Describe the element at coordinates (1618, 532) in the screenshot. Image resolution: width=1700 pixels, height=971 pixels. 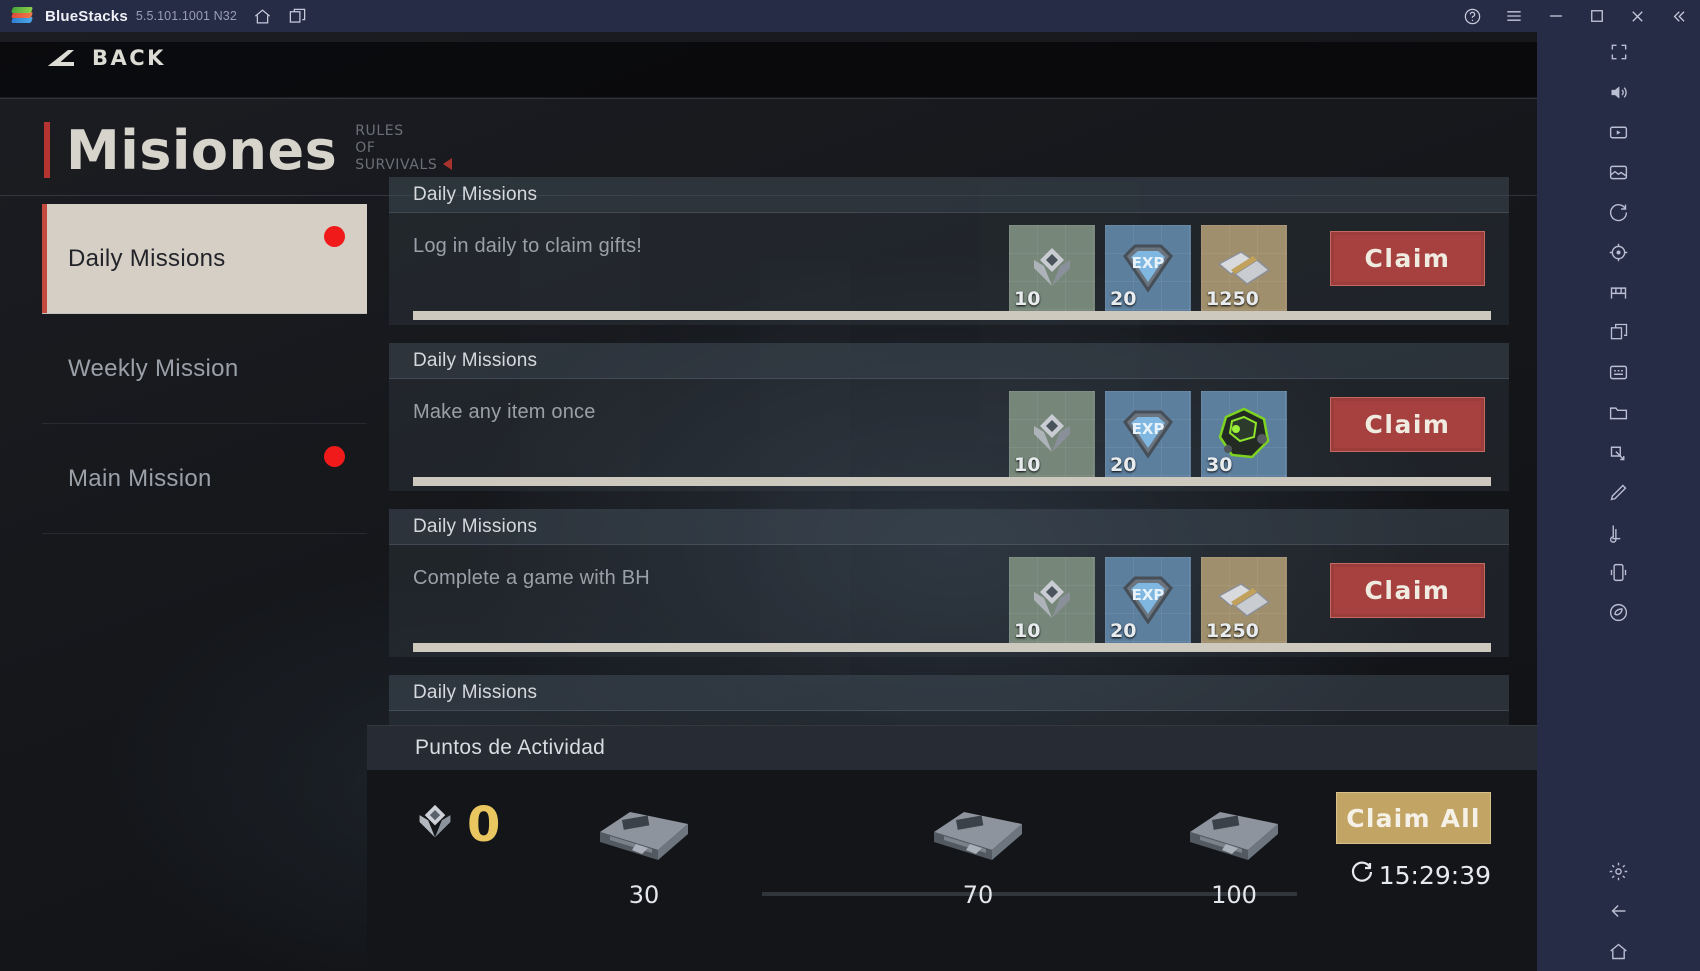
I see `trim-icon` at that location.